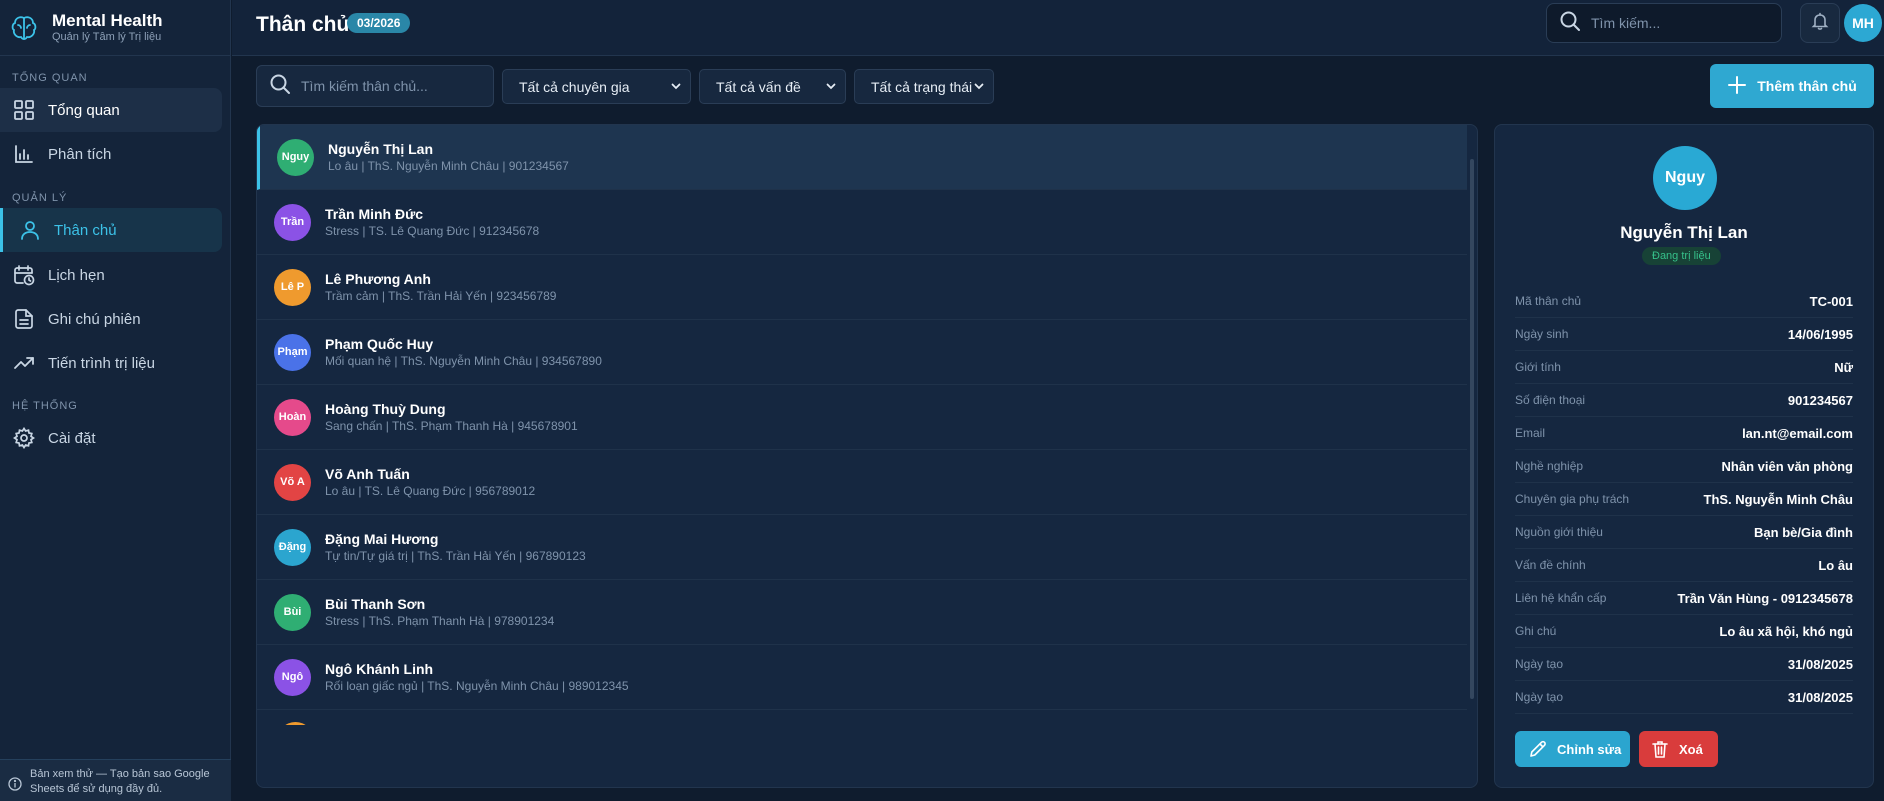 This screenshot has width=1884, height=801. Describe the element at coordinates (94, 319) in the screenshot. I see `sidebar-item-label: Ghi chú phiên` at that location.